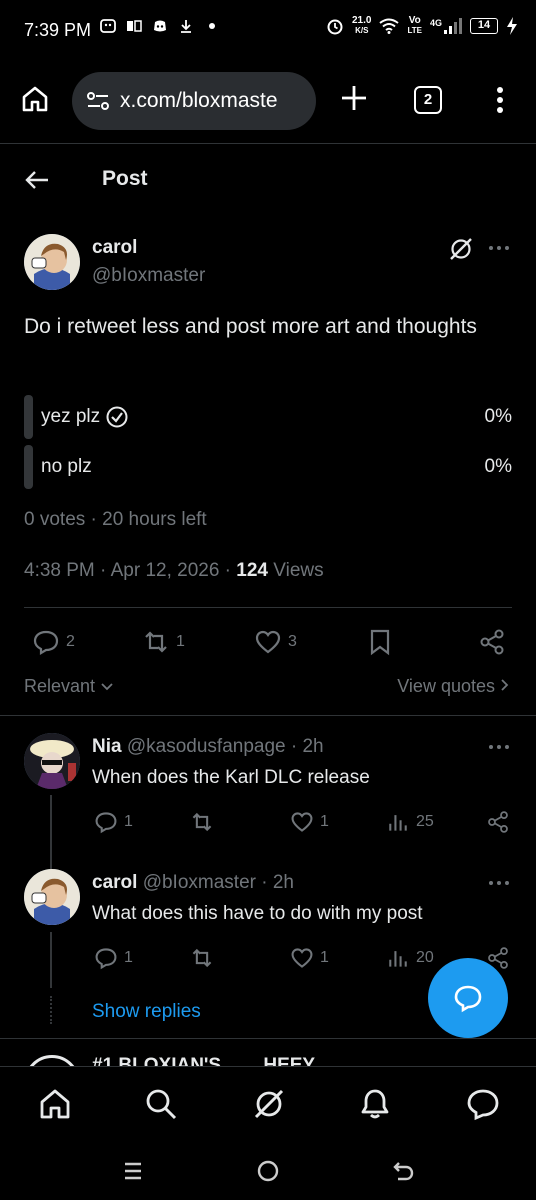  Describe the element at coordinates (292, 641) in the screenshot. I see `like-count: 3` at that location.